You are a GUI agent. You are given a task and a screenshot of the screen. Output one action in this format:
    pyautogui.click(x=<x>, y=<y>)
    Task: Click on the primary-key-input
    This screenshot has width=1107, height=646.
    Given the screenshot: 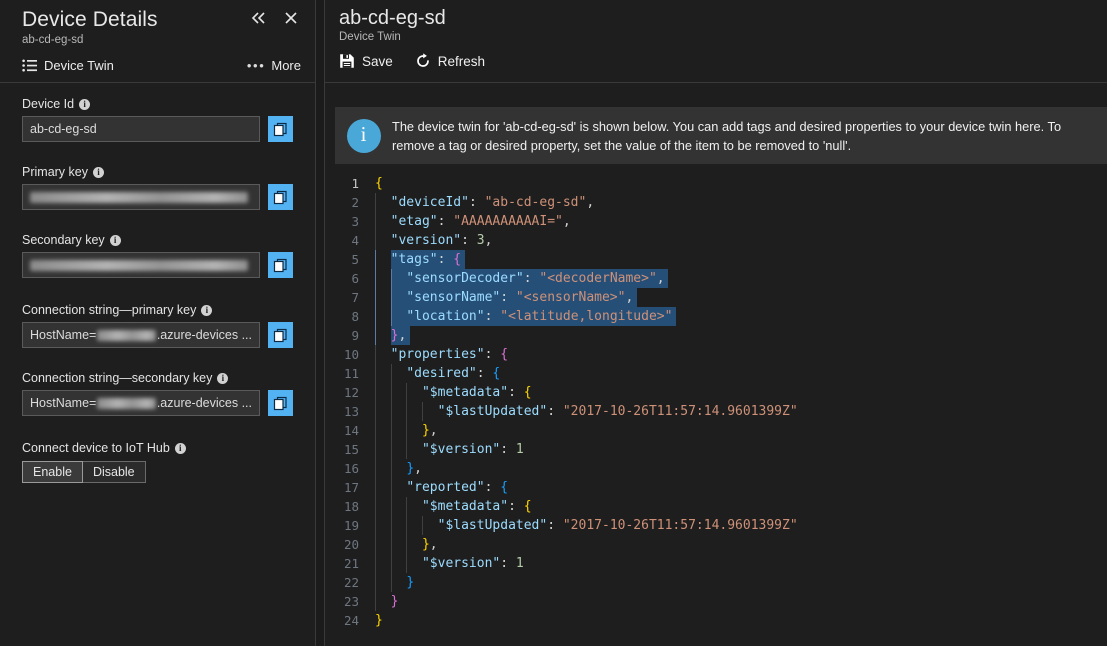 What is the action you would take?
    pyautogui.click(x=141, y=197)
    